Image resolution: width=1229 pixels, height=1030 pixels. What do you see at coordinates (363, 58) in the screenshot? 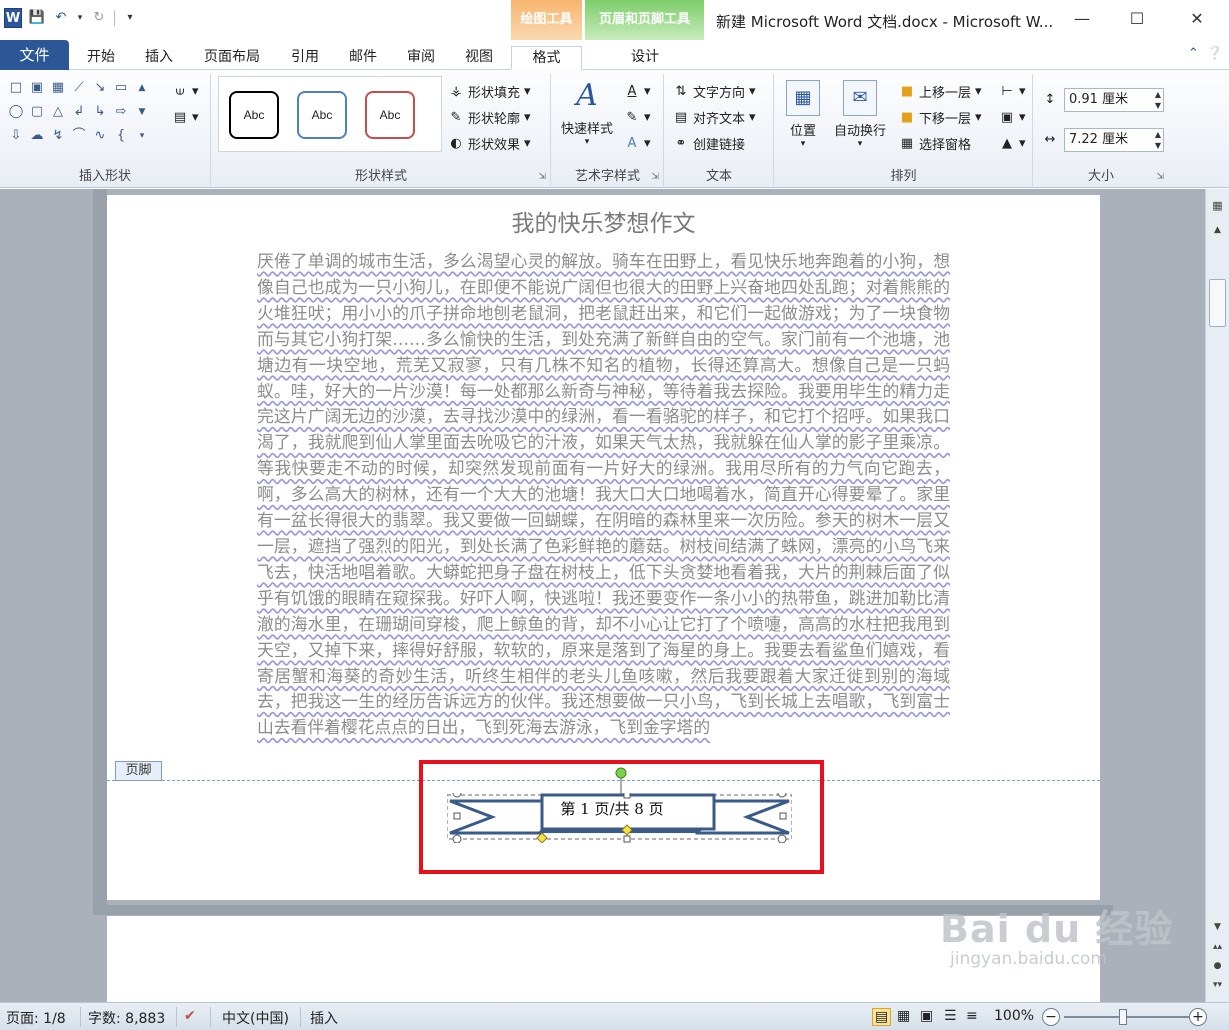
I see `tab-mailings: 邮件` at bounding box center [363, 58].